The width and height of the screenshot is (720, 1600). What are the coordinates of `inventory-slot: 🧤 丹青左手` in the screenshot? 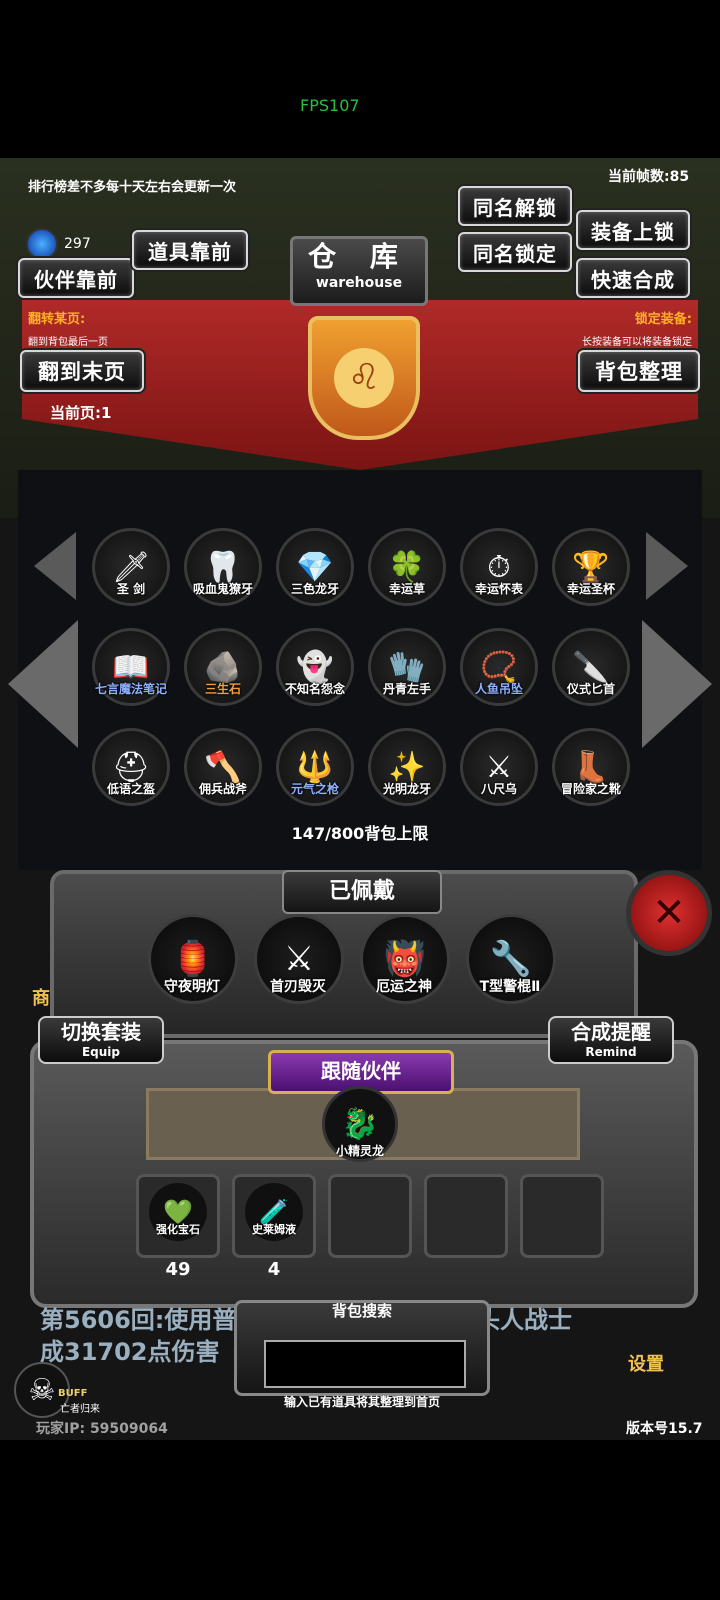 It's located at (407, 668).